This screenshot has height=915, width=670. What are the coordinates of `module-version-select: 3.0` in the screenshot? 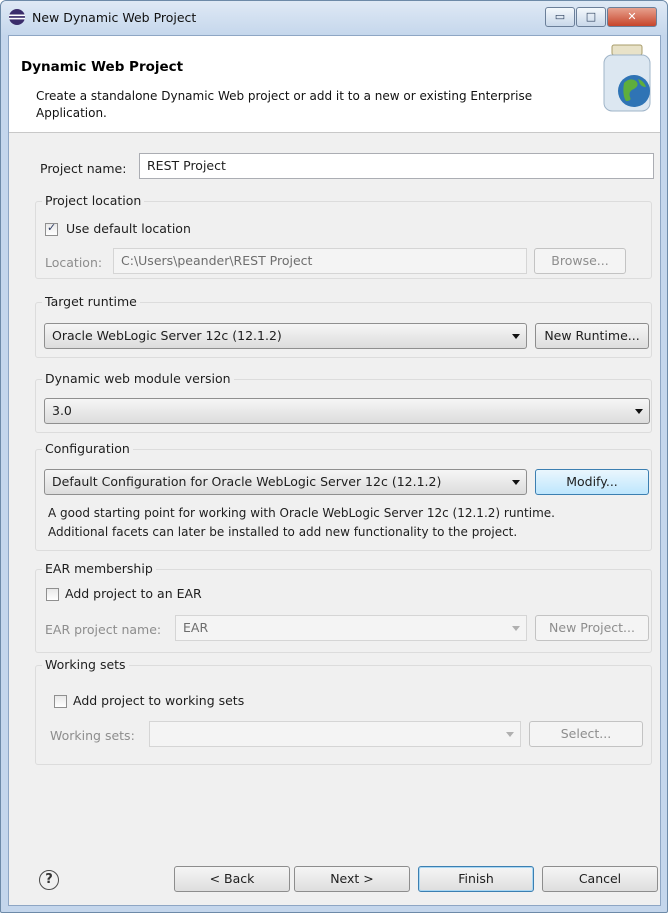 It's located at (347, 411).